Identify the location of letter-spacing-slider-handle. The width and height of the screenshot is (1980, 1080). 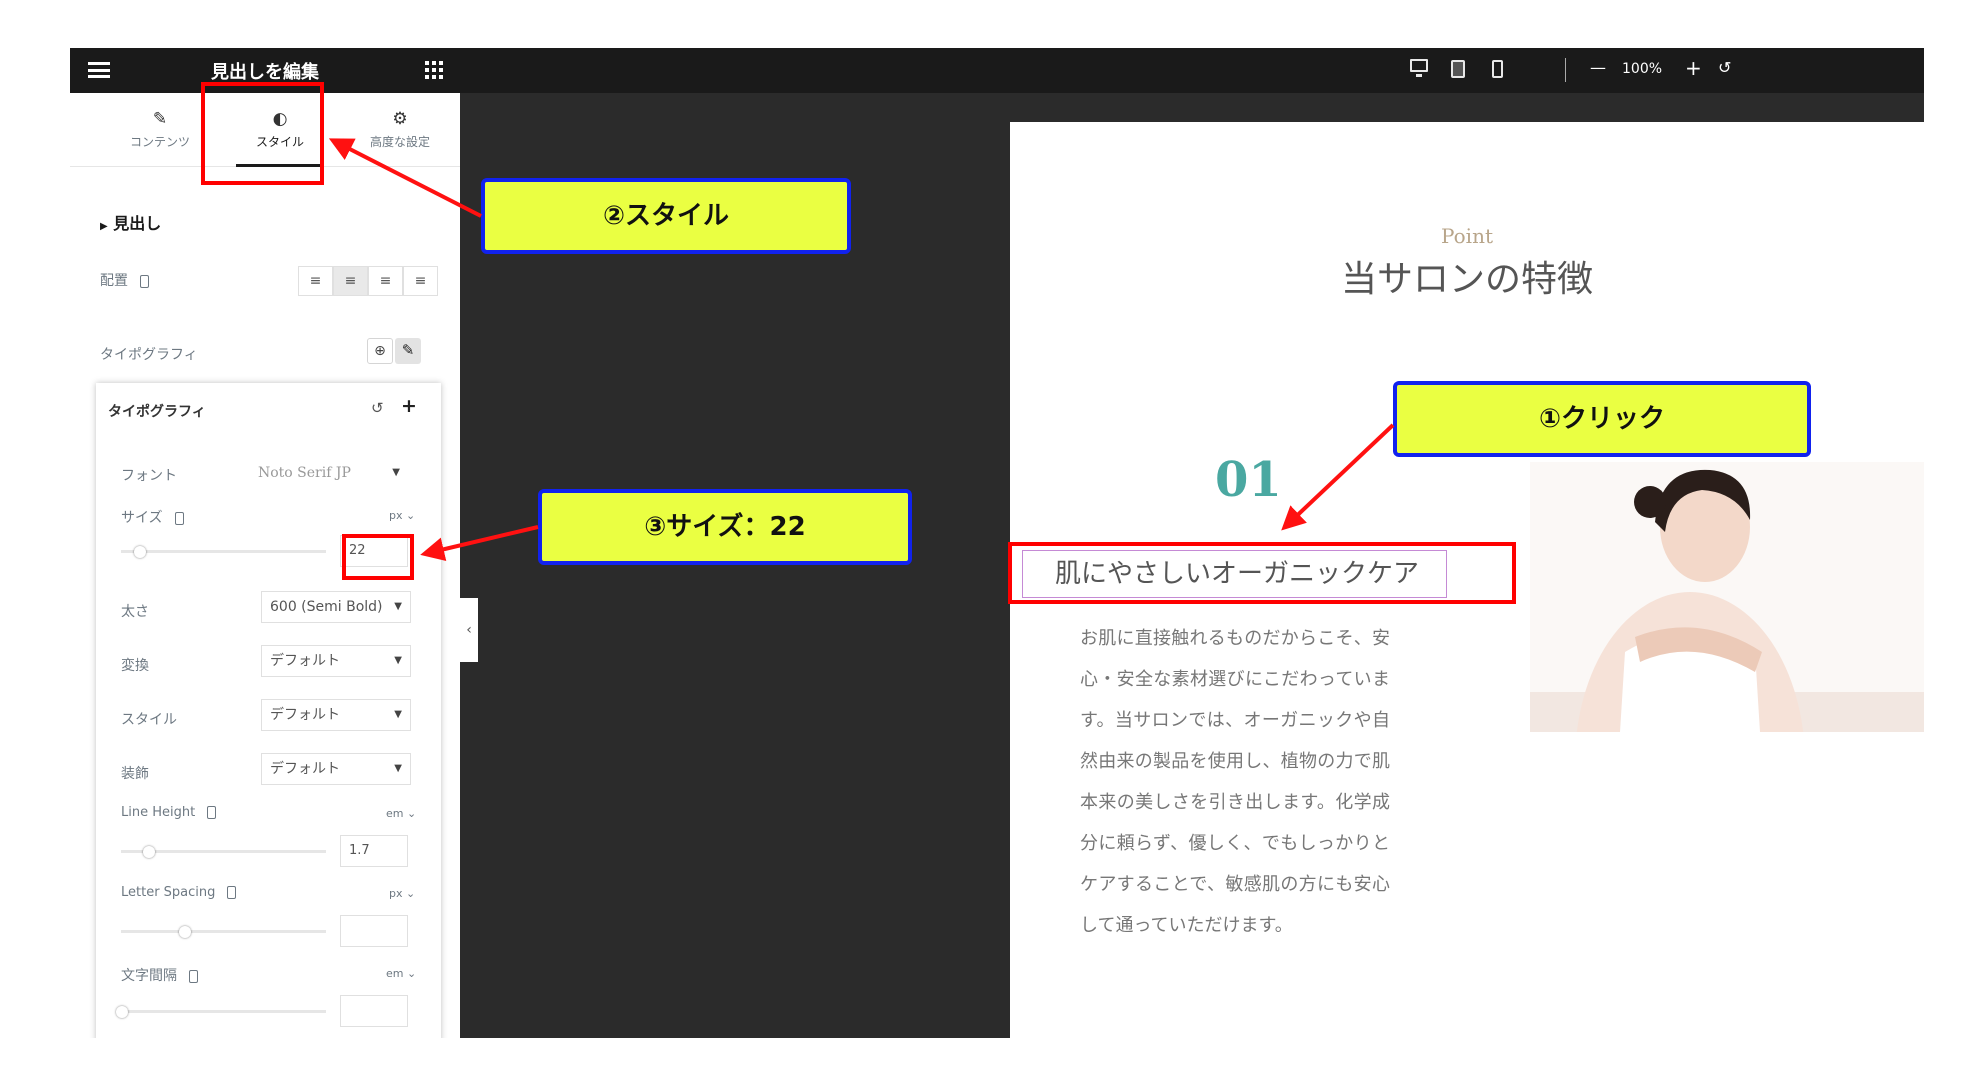
(185, 932).